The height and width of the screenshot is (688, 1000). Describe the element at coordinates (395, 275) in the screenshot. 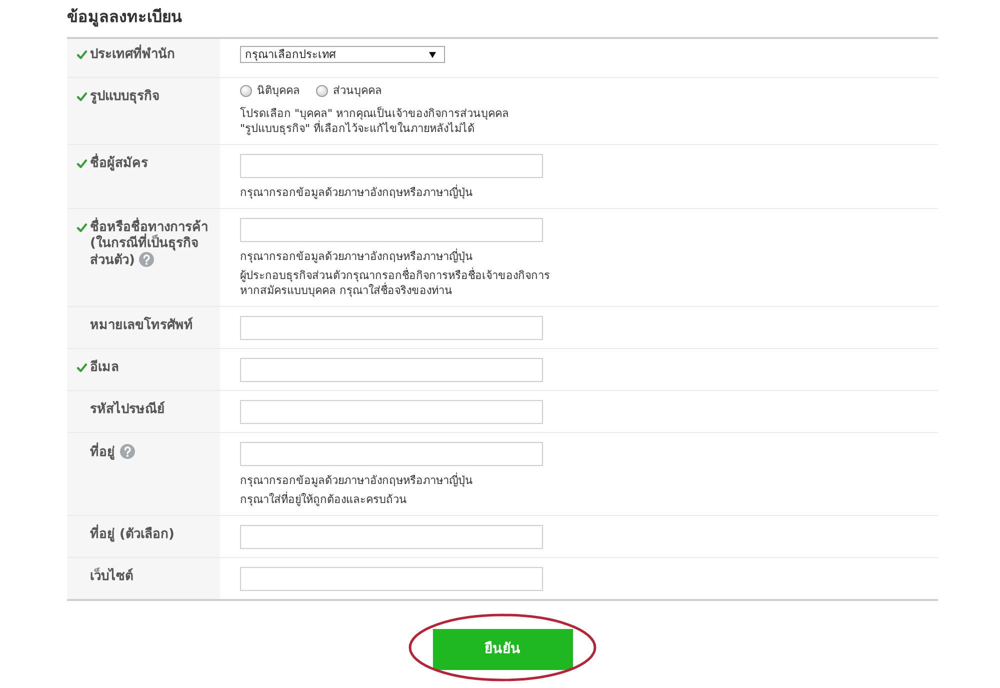

I see `hint-text: ผู้ประกอบธุรกิจส่วนตัวกรุณากรอกชื่อกิจการหรือชื่อเจ้าของกิจการ` at that location.